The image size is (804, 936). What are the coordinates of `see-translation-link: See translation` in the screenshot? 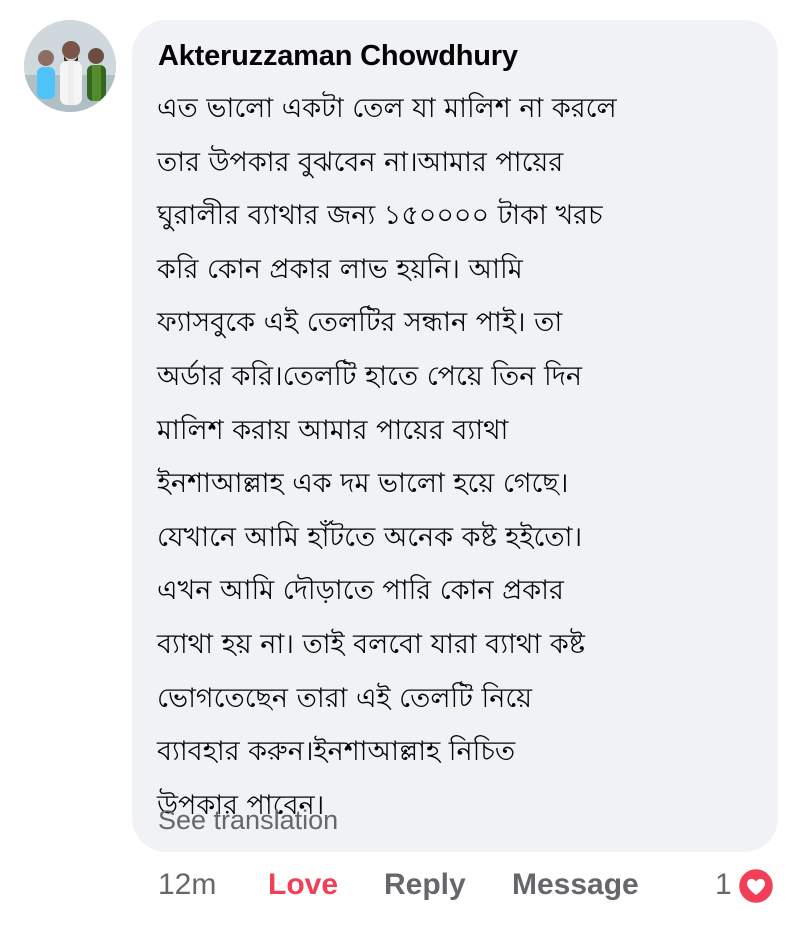 It's located at (248, 820).